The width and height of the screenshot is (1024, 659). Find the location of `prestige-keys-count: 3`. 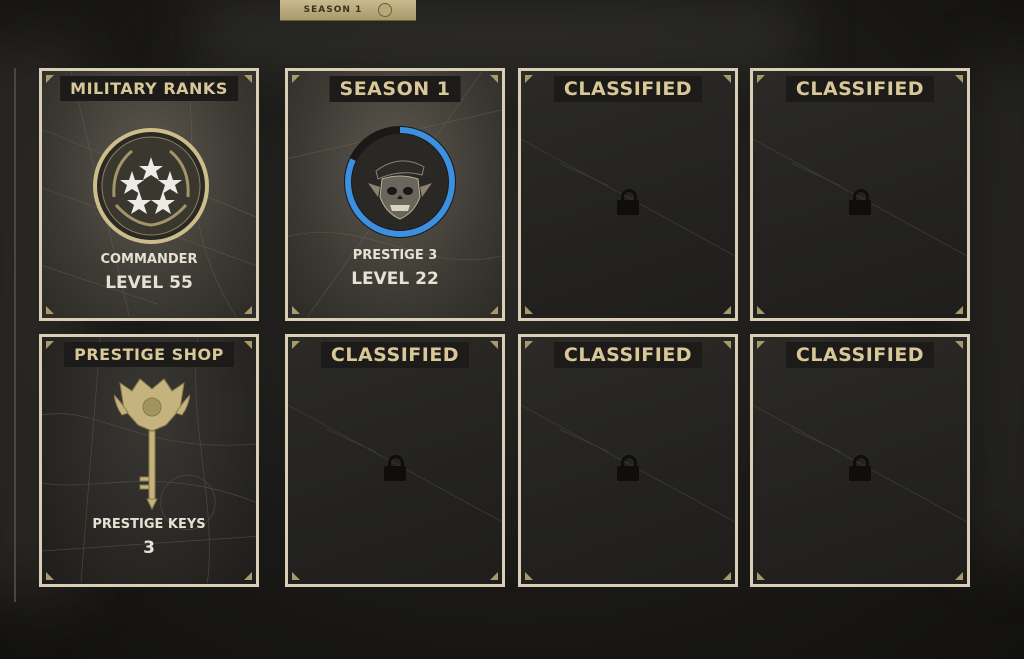

prestige-keys-count: 3 is located at coordinates (149, 548).